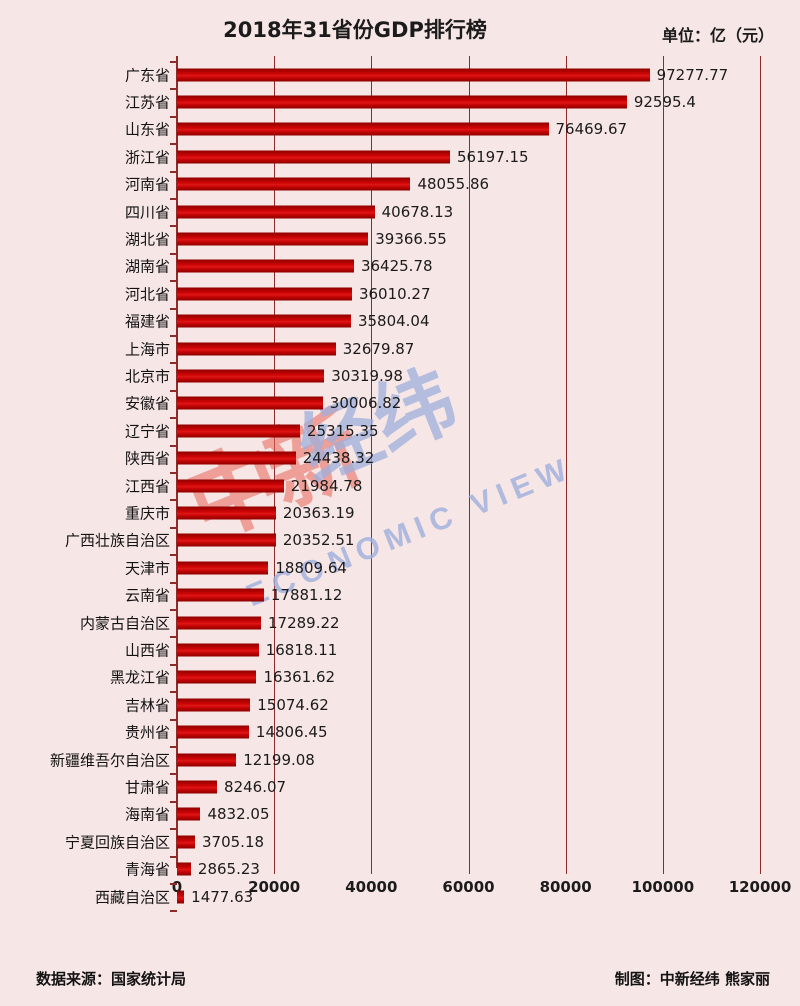 This screenshot has height=1006, width=800. Describe the element at coordinates (393, 321) in the screenshot. I see `bar-value-label: 35804.04` at that location.